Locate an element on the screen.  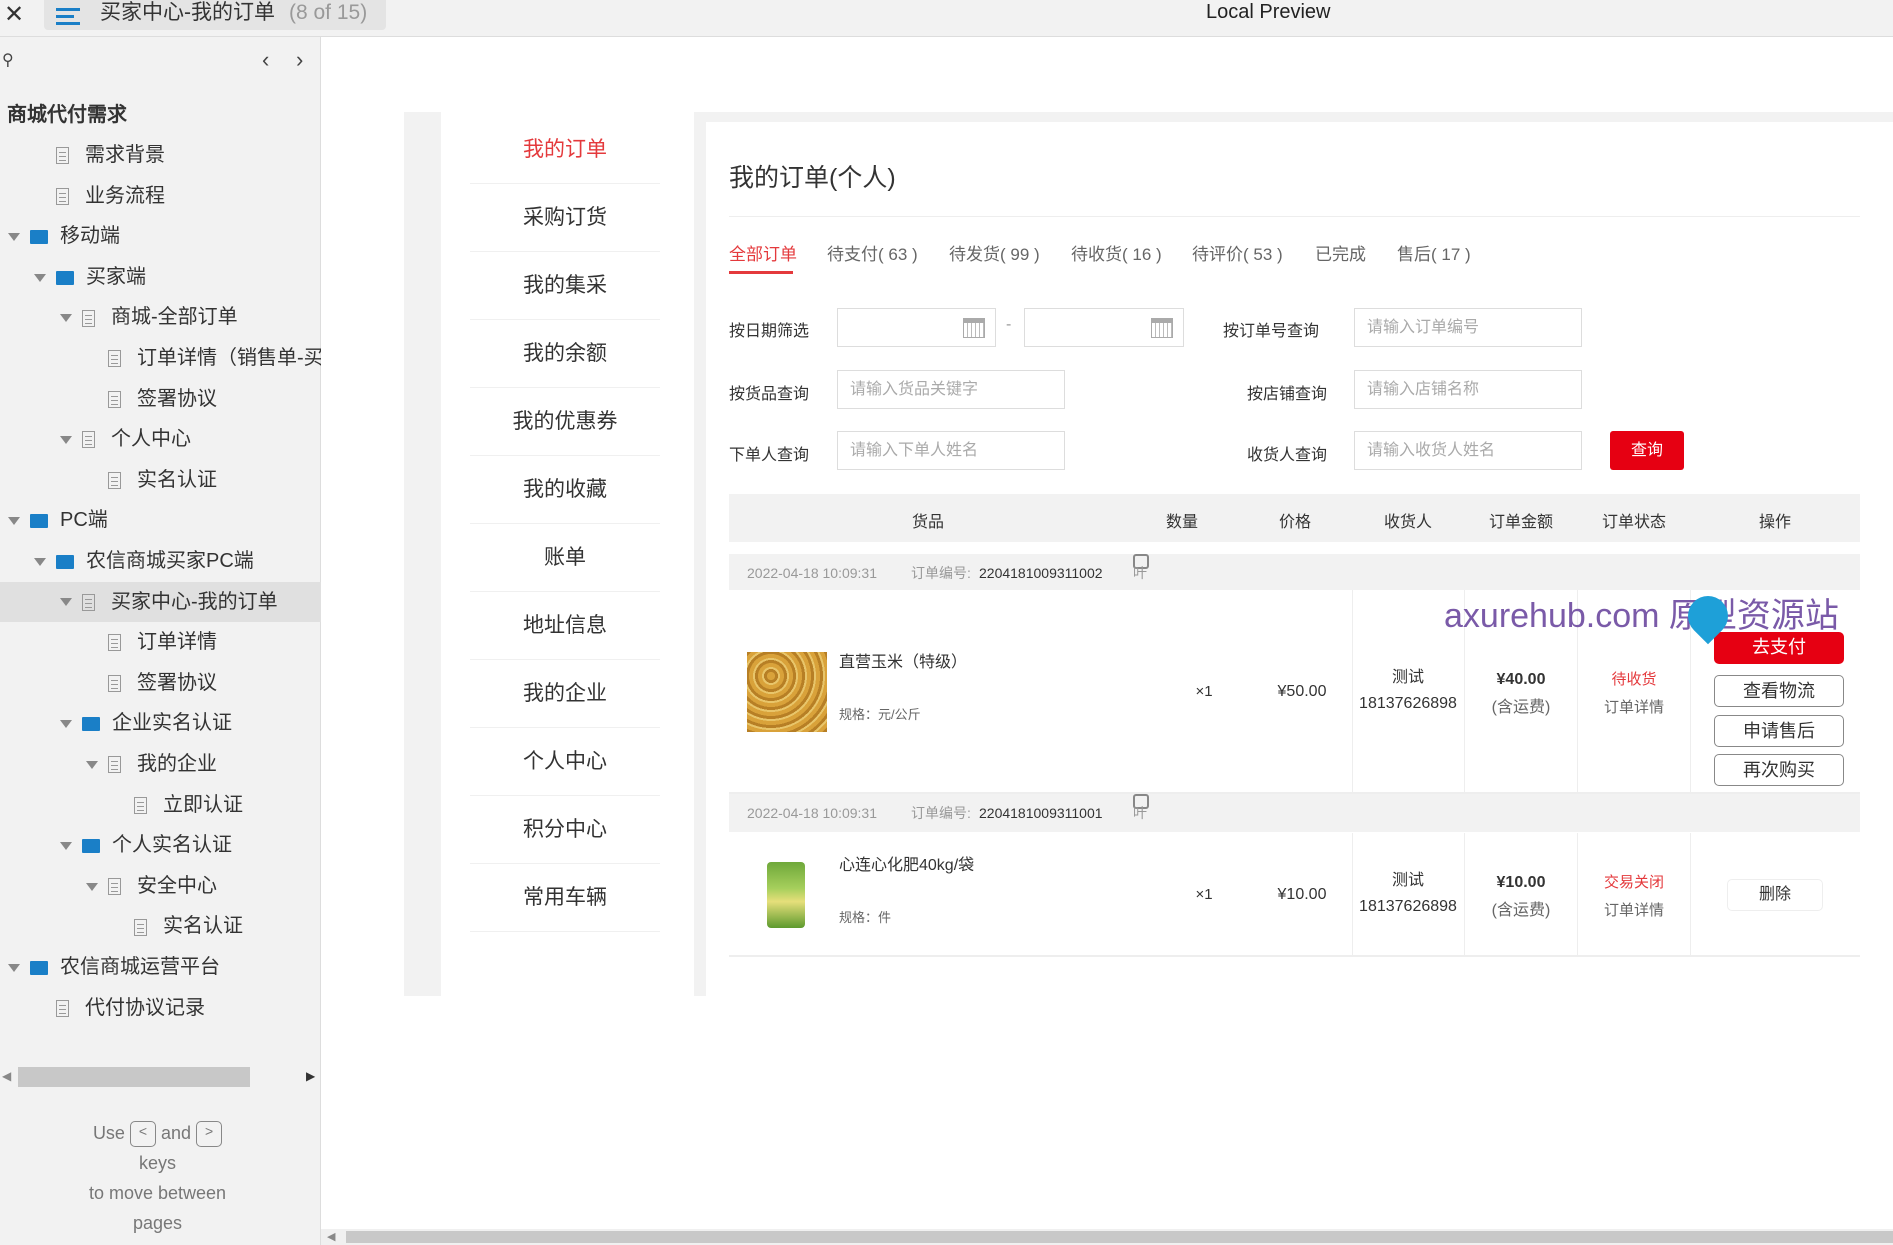
sidebar-item-label: 我的企业 is located at coordinates (177, 764).